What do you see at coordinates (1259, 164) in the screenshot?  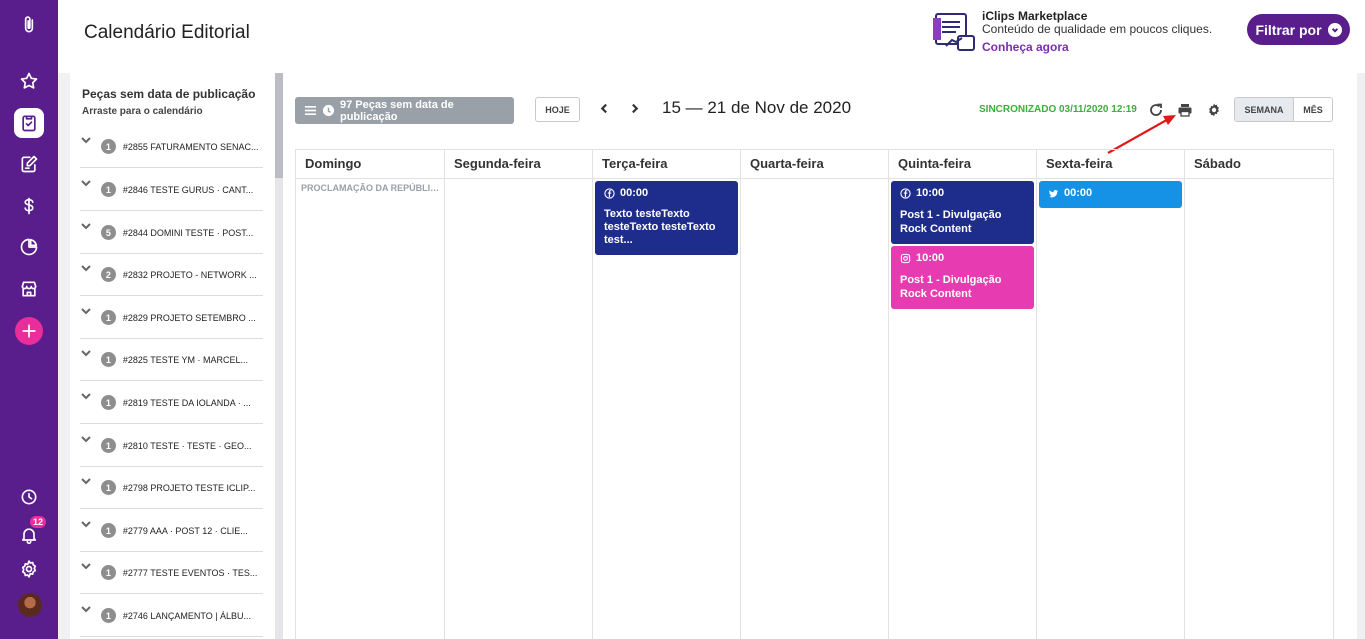 I see `day-header: Sábado` at bounding box center [1259, 164].